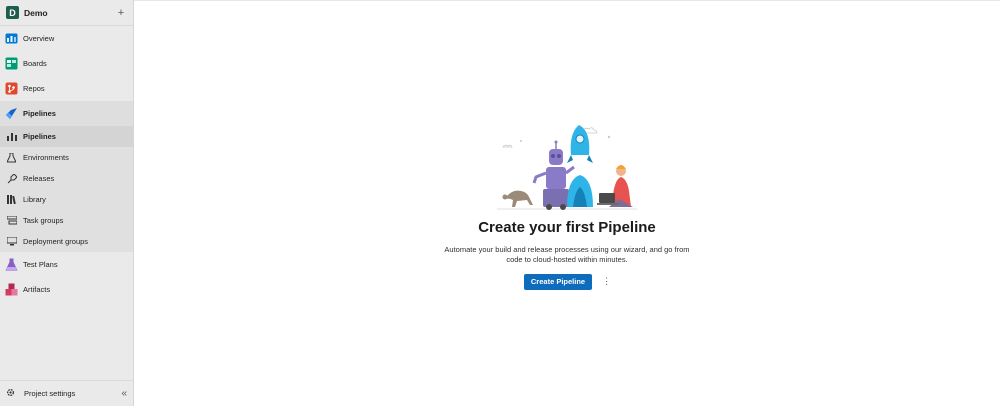 The image size is (1000, 406). Describe the element at coordinates (11, 264) in the screenshot. I see `test-plans-icon` at that location.